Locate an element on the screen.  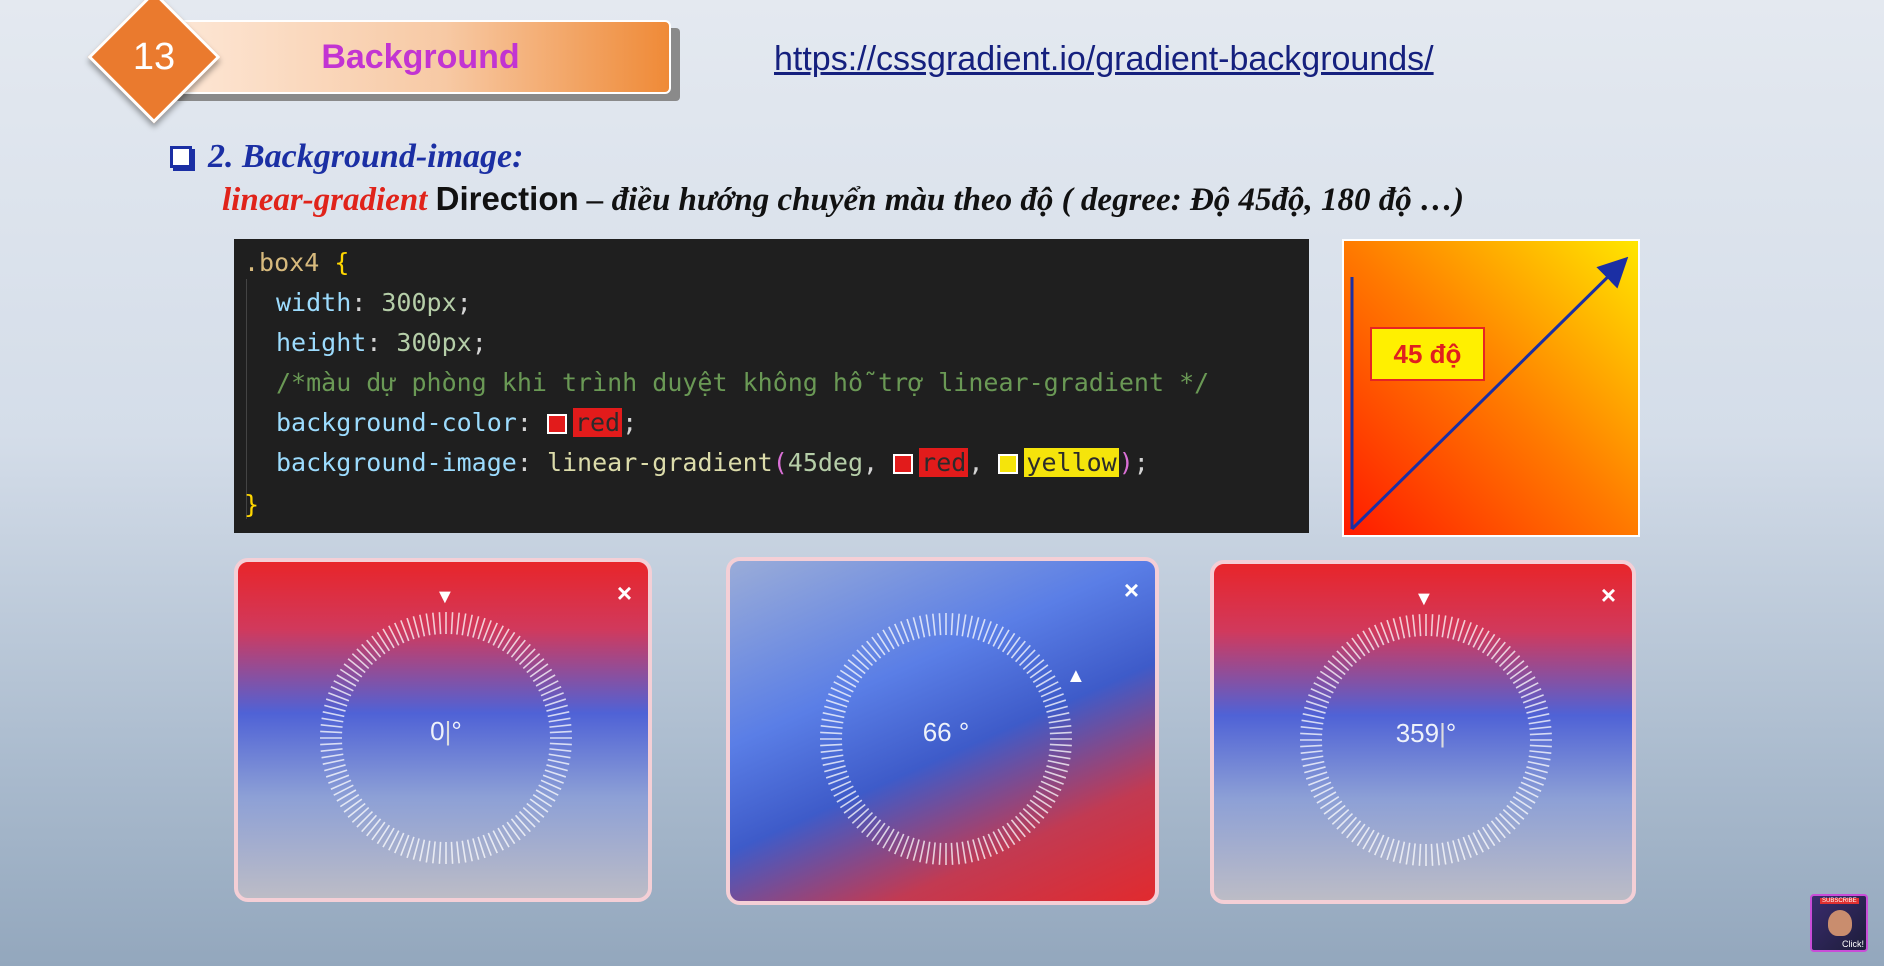
channel-avatar: SUBSCRIBE Click! is located at coordinates (1839, 923).